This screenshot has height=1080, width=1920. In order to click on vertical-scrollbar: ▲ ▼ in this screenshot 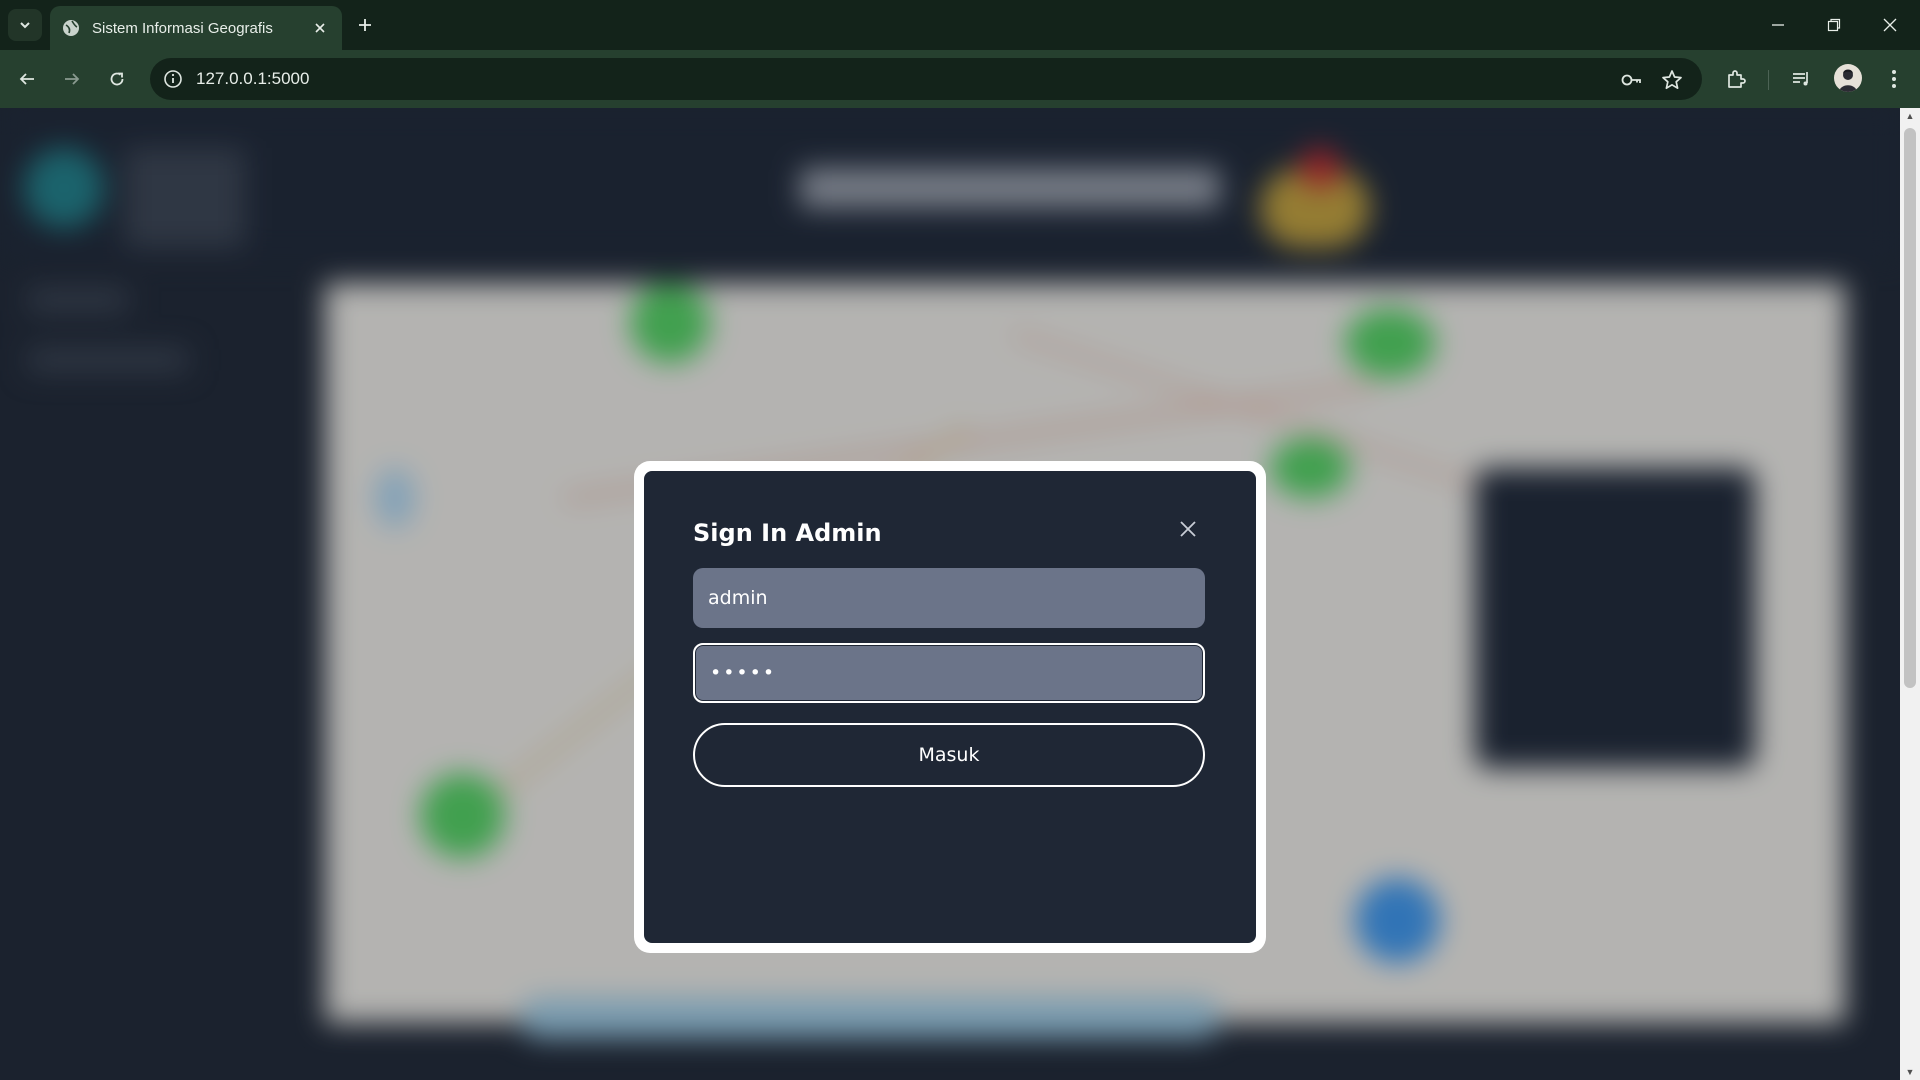, I will do `click(1910, 594)`.